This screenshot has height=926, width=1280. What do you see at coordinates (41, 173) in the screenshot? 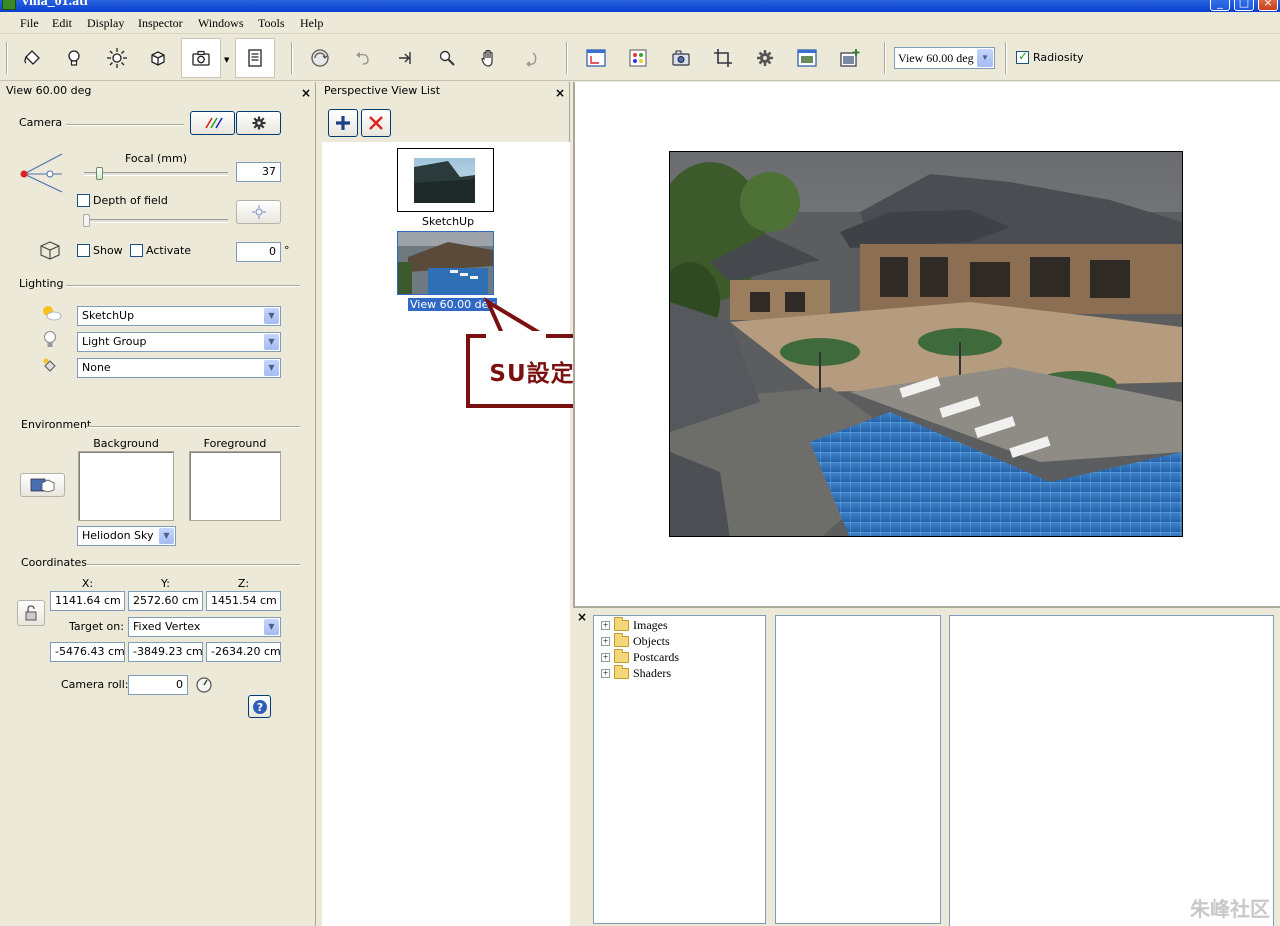
I see `focal-lens-icon` at bounding box center [41, 173].